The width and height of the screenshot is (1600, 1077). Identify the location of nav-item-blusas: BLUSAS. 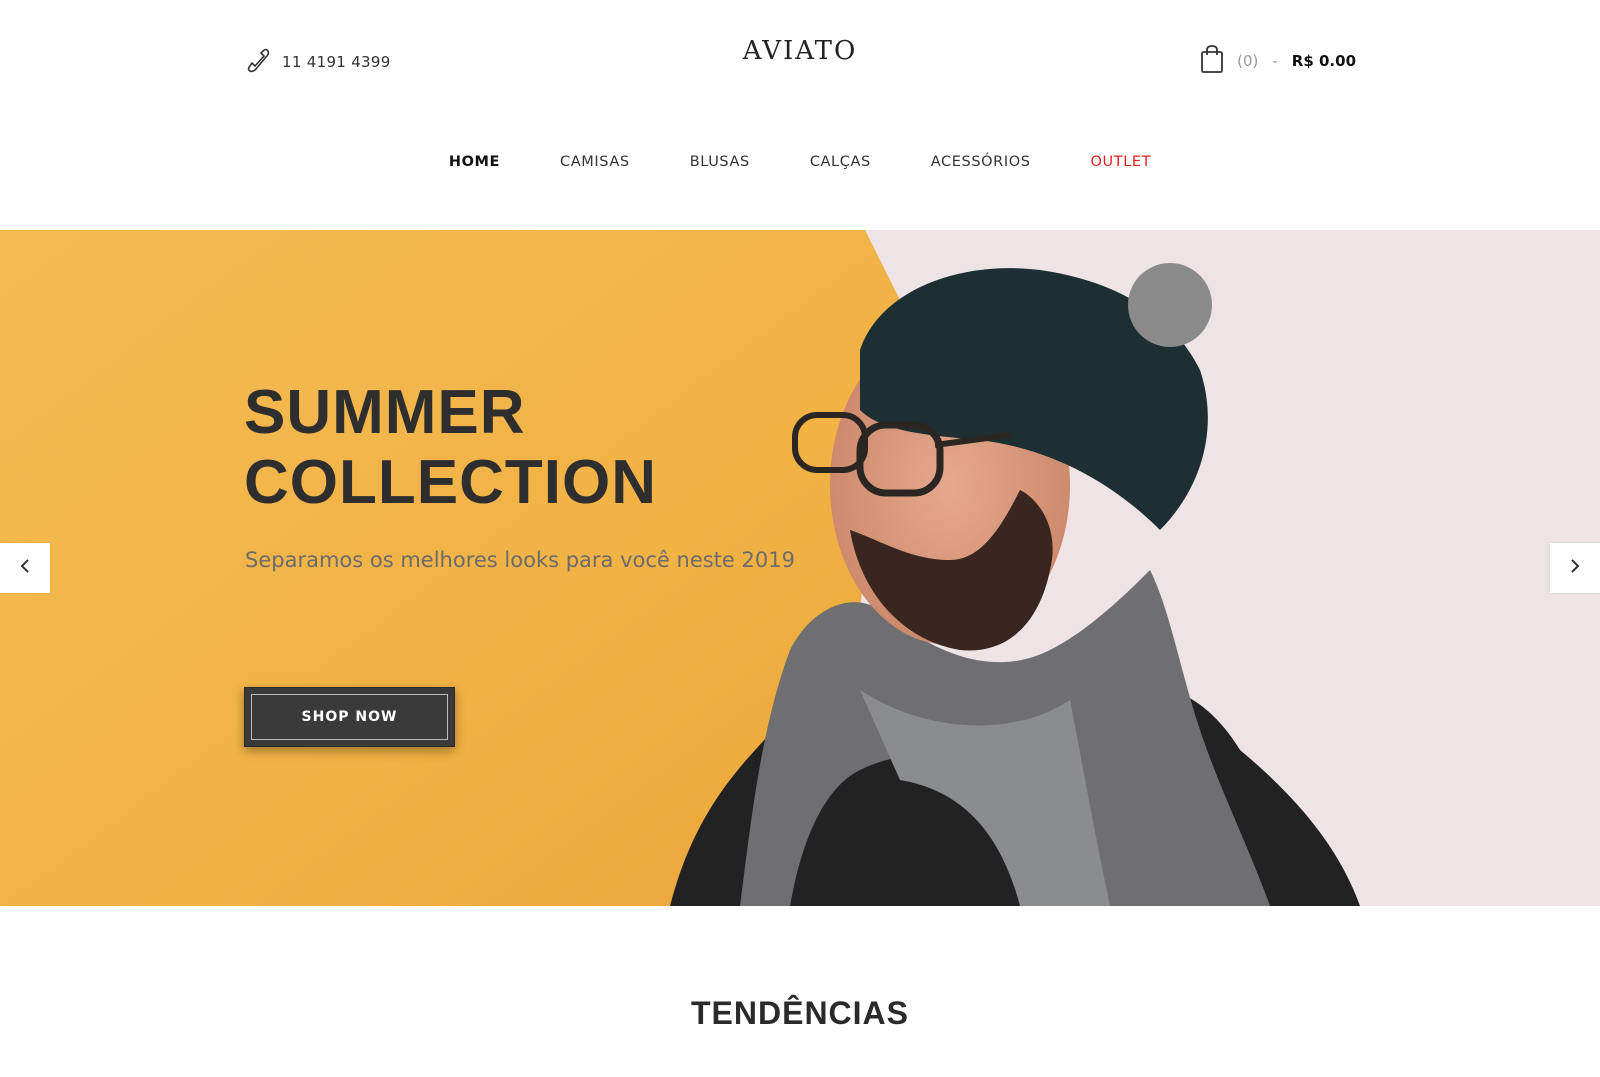
(720, 162).